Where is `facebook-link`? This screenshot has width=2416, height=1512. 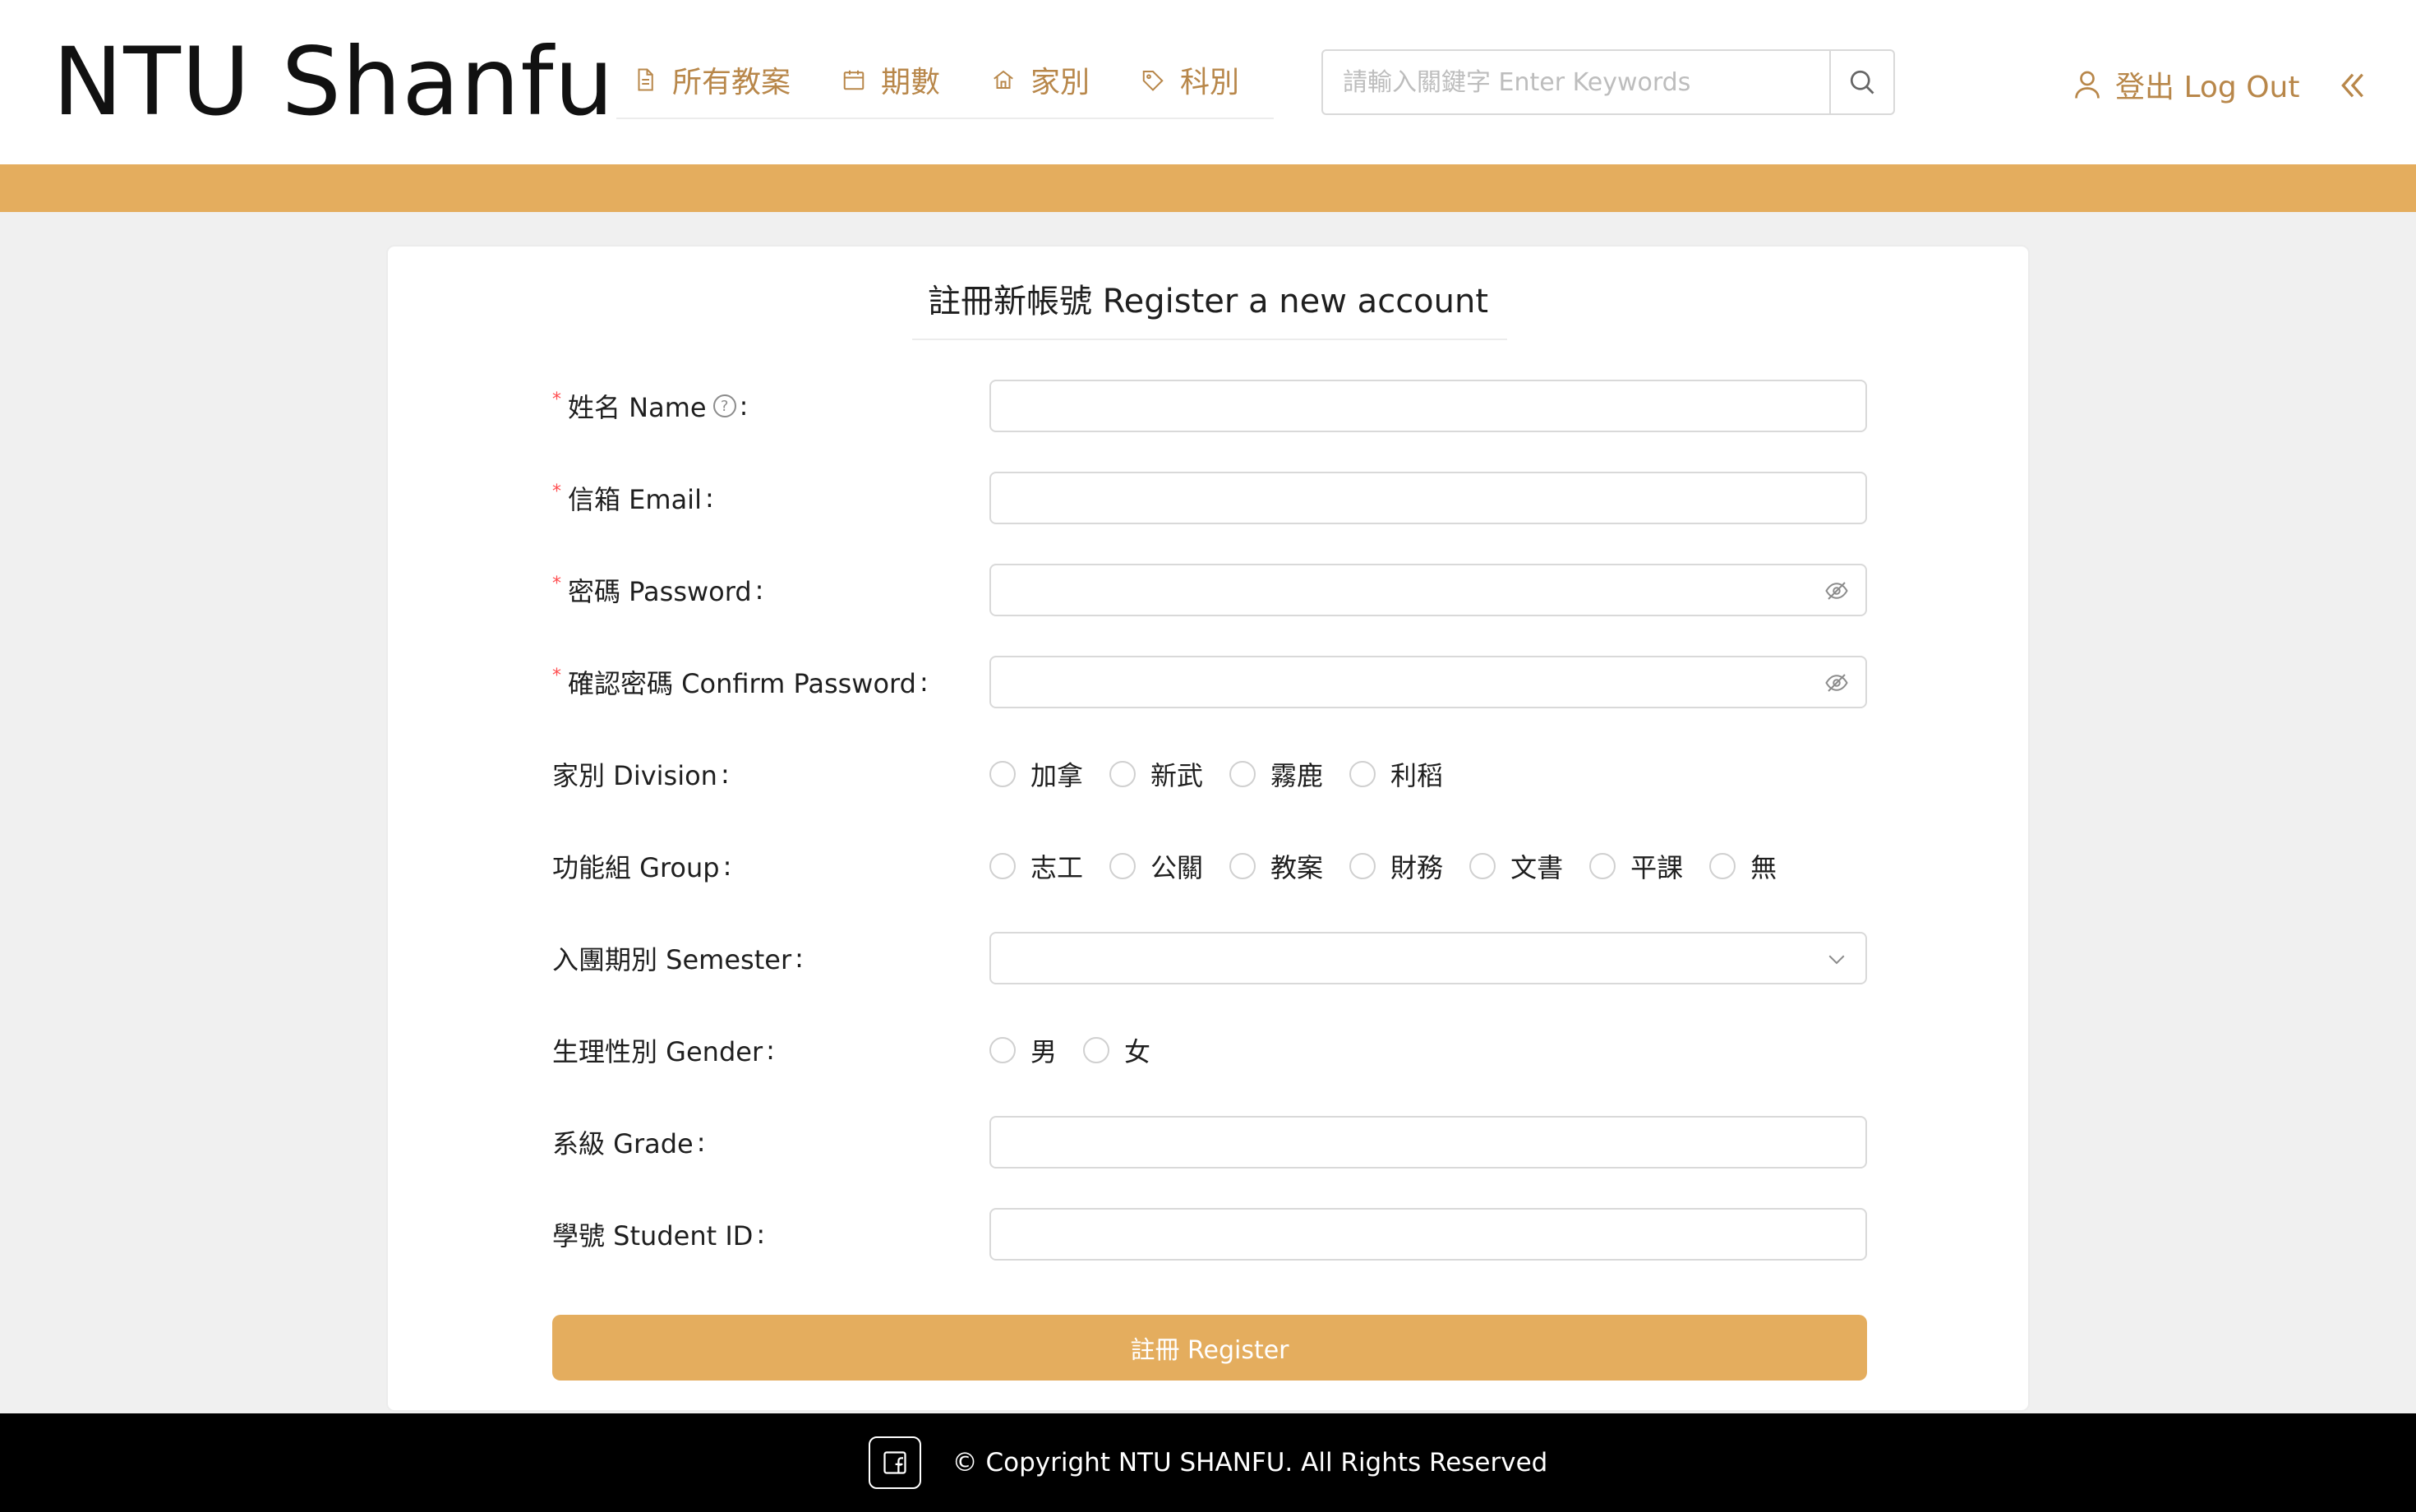
facebook-link is located at coordinates (895, 1462).